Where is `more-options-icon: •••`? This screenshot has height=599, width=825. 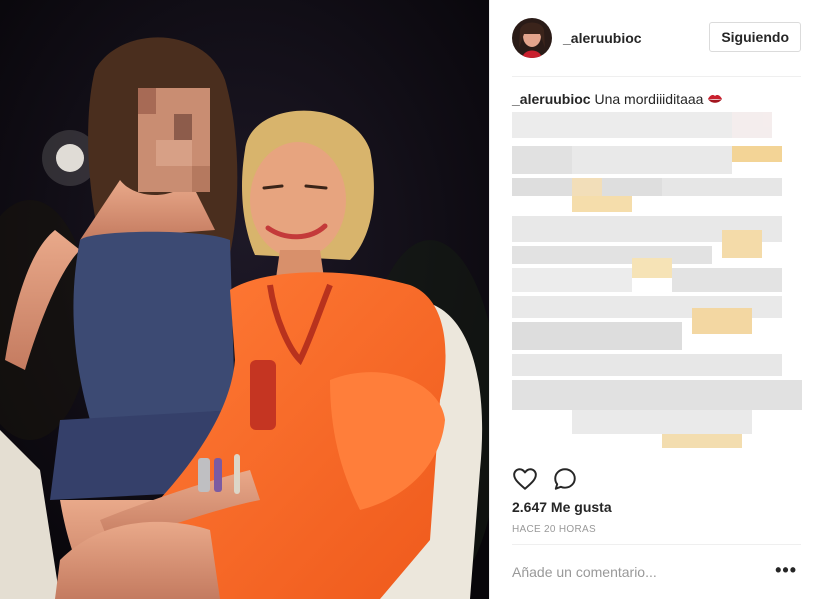 more-options-icon: ••• is located at coordinates (786, 570).